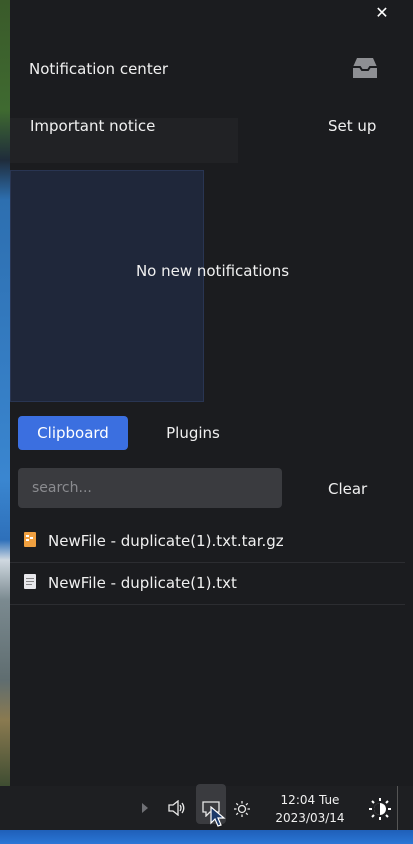  I want to click on brightness-icon, so click(242, 809).